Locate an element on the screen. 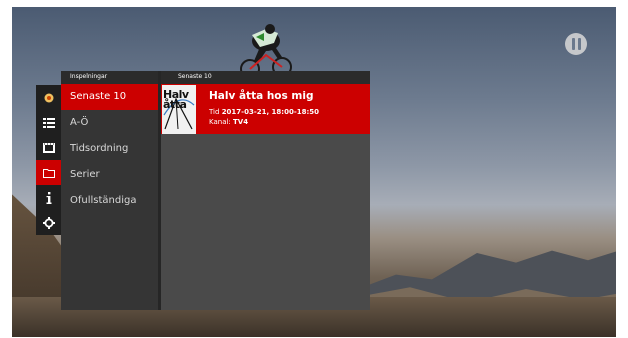 Image resolution: width=628 pixels, height=338 pixels. channel-logo-icon is located at coordinates (576, 44).